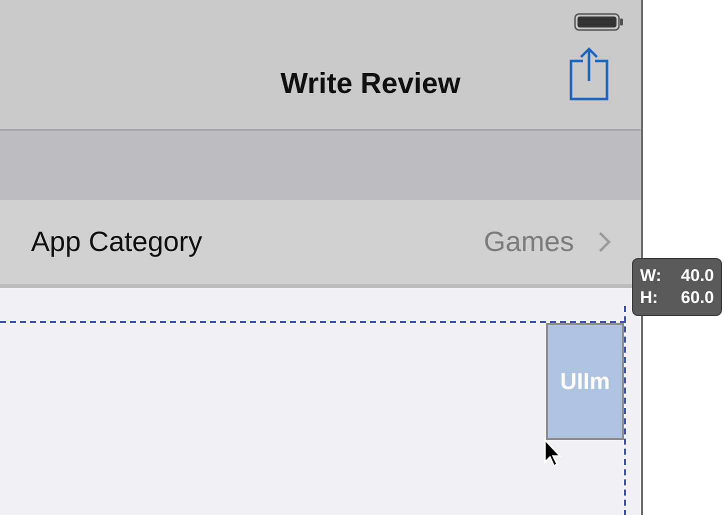  What do you see at coordinates (116, 242) in the screenshot?
I see `category-label: App Category` at bounding box center [116, 242].